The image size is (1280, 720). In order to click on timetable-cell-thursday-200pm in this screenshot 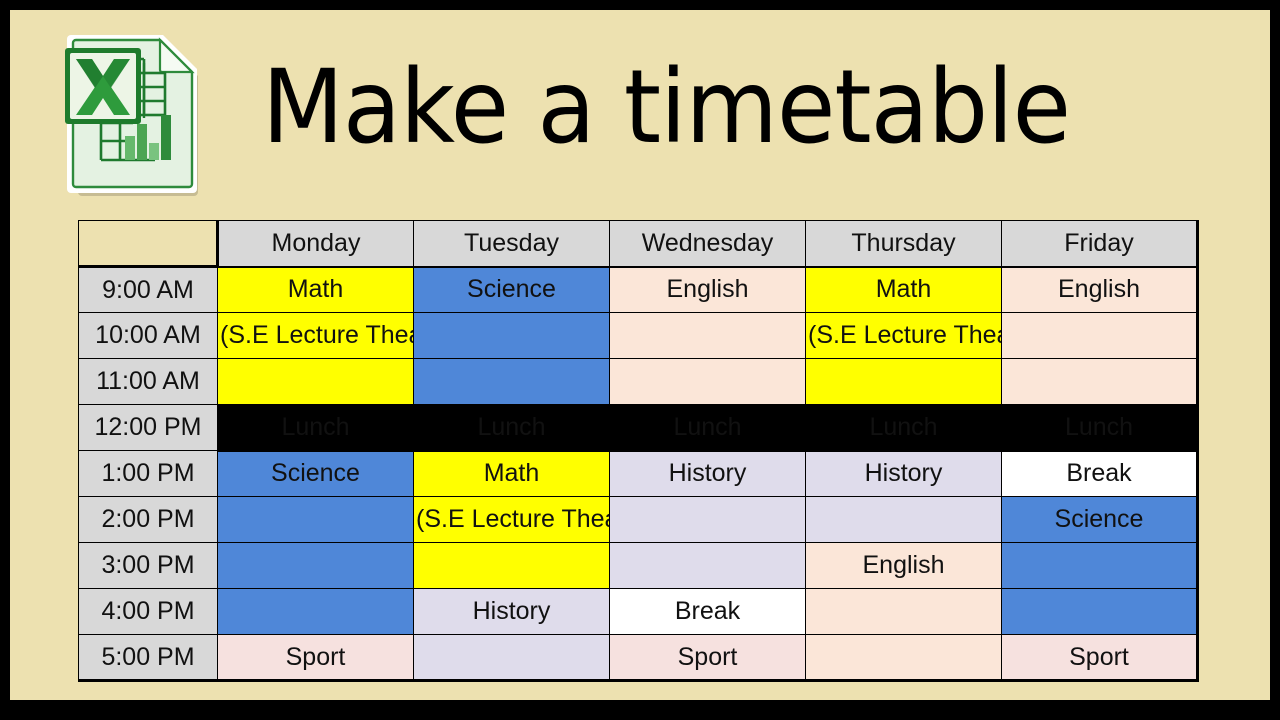, I will do `click(903, 519)`.